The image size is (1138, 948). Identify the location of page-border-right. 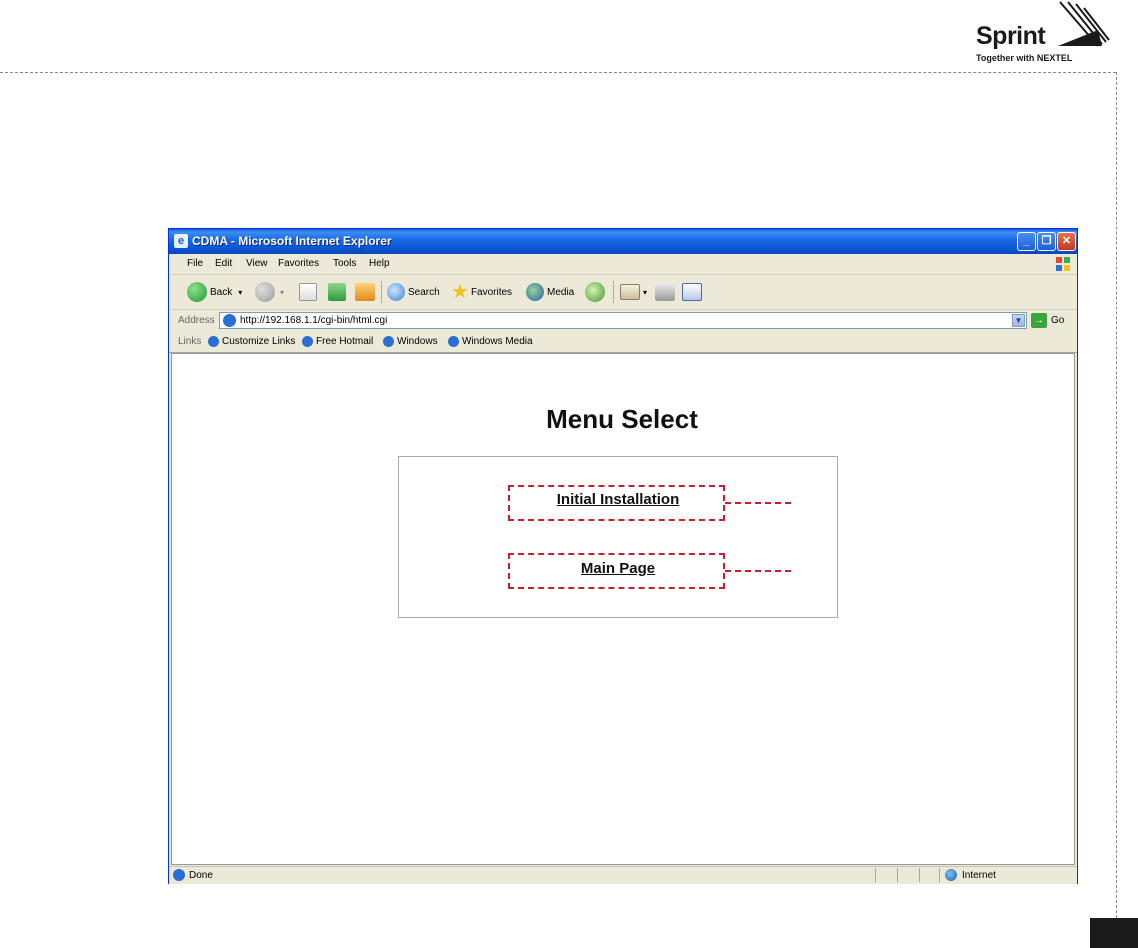
(1116, 510).